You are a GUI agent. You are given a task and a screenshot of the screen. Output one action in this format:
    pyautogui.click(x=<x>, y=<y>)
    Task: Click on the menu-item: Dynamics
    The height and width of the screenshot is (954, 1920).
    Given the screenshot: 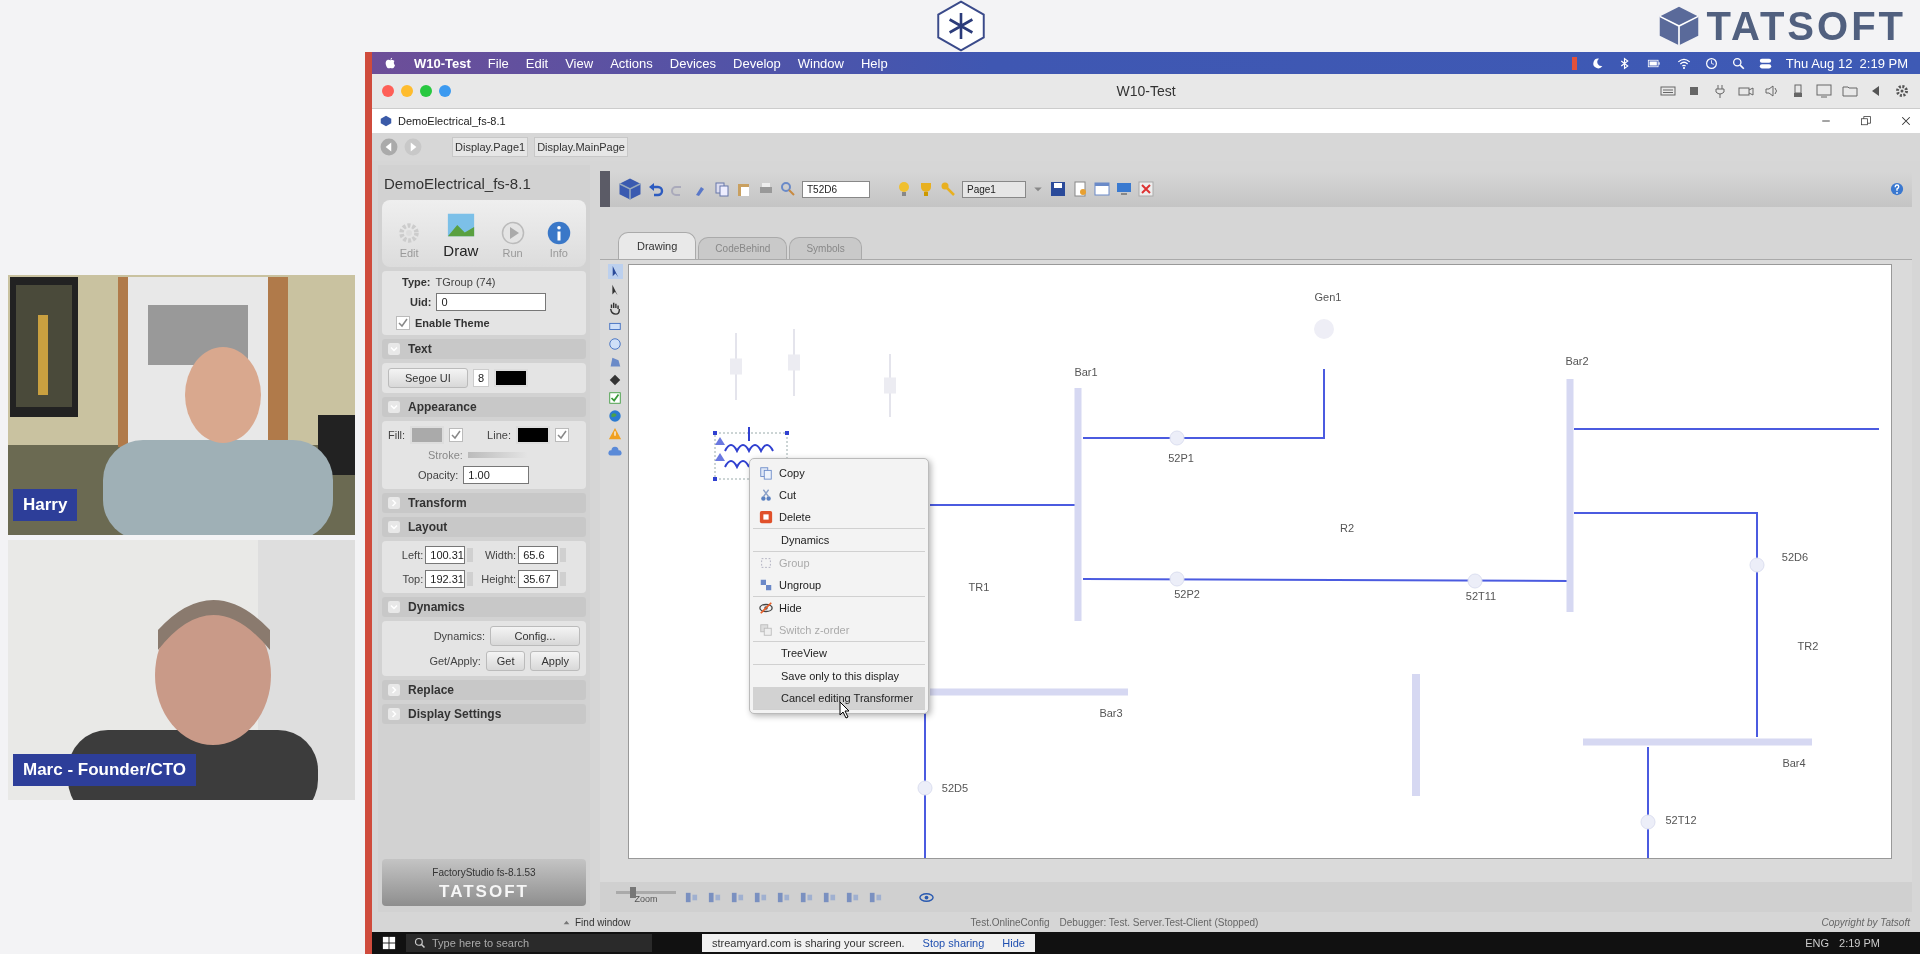 What is the action you would take?
    pyautogui.click(x=839, y=540)
    